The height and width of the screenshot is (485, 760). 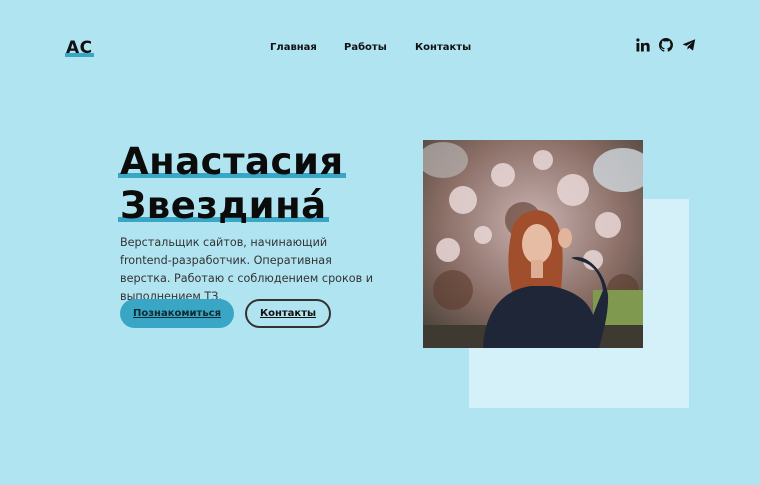 I want to click on social-links, so click(x=666, y=45).